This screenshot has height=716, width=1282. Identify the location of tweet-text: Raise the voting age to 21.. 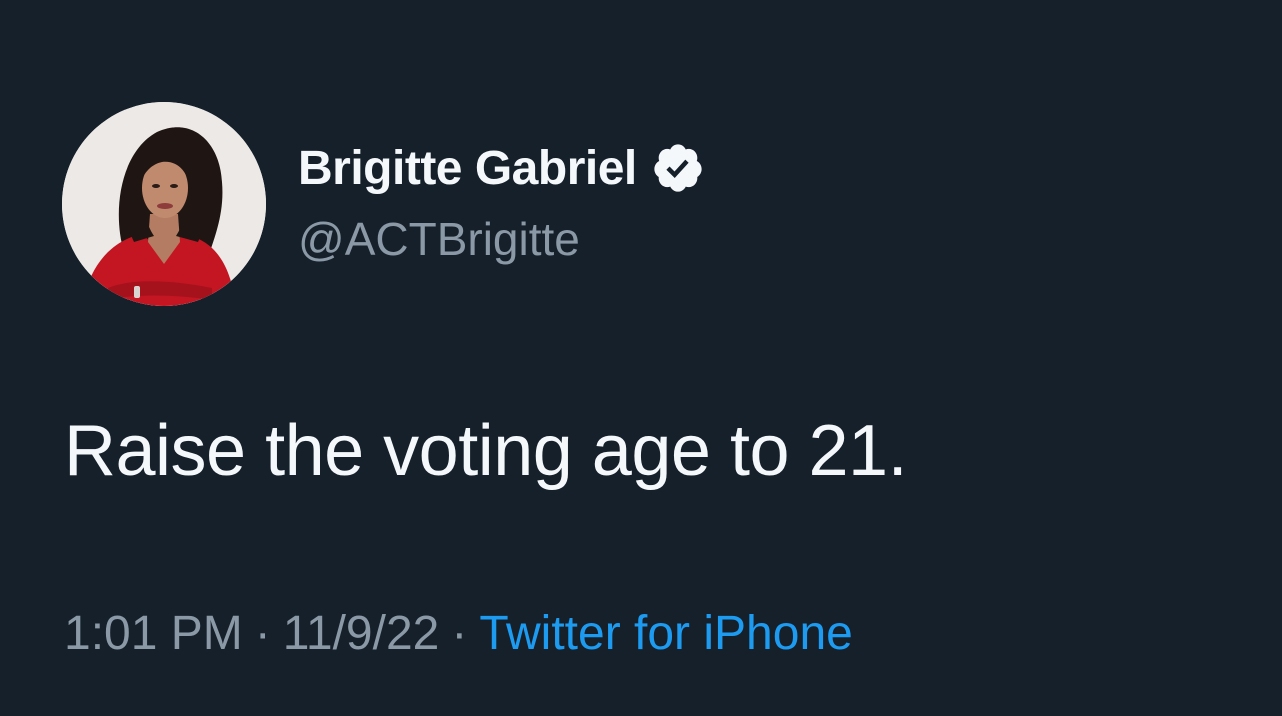
(486, 451).